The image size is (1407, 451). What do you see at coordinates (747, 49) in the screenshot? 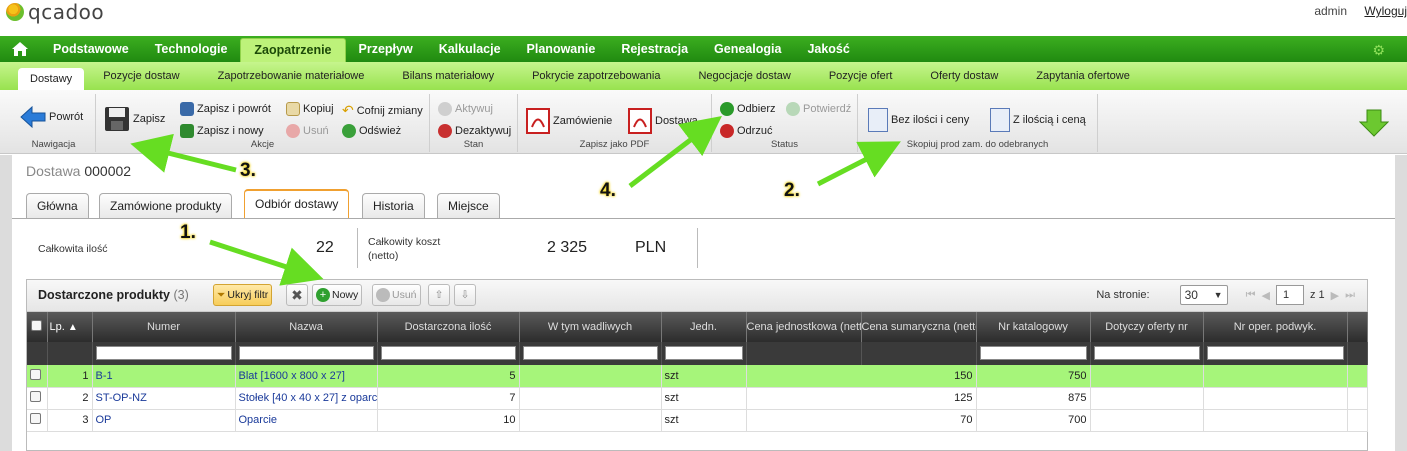
I see `nav-item-genealogia: Genealogia` at bounding box center [747, 49].